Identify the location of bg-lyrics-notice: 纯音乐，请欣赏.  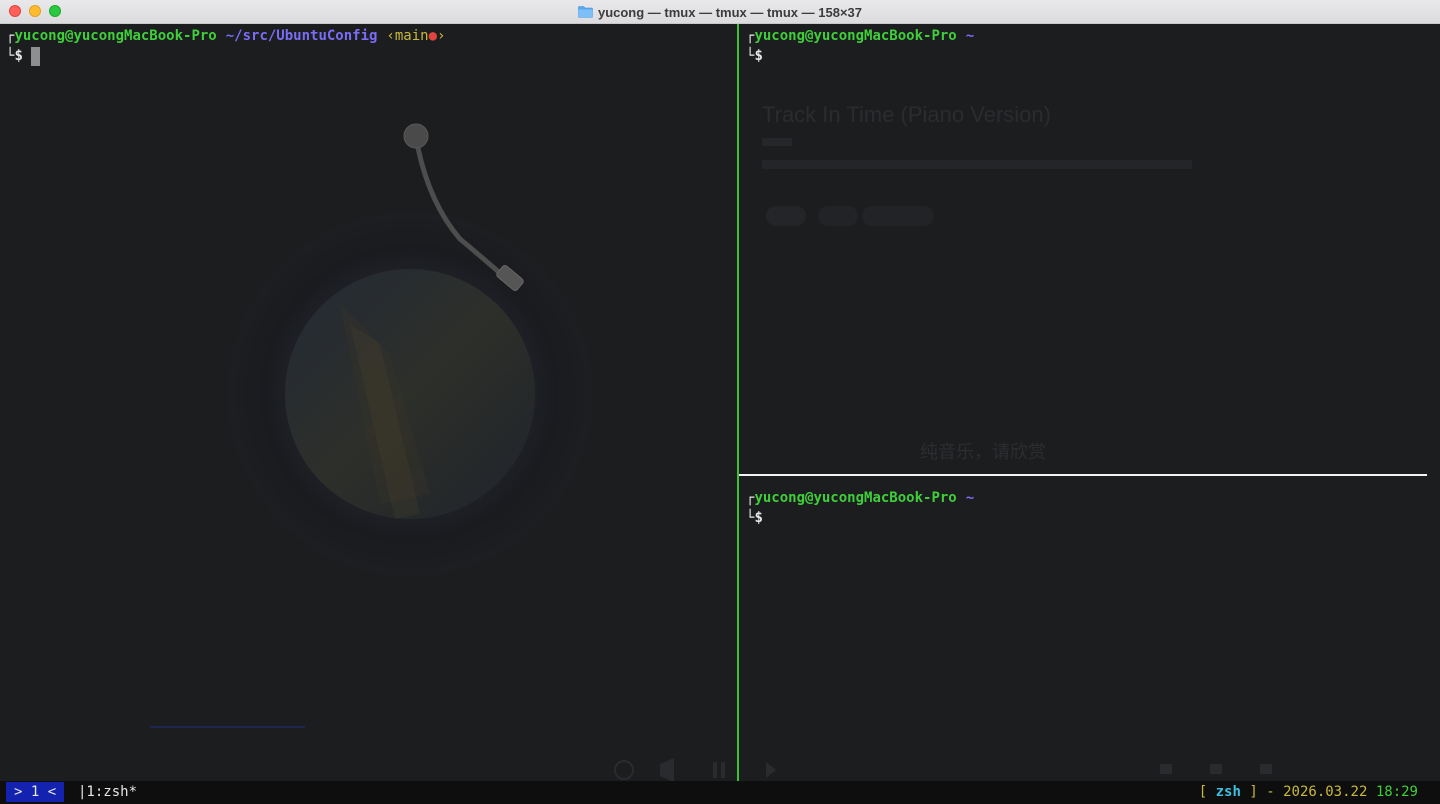
(983, 452).